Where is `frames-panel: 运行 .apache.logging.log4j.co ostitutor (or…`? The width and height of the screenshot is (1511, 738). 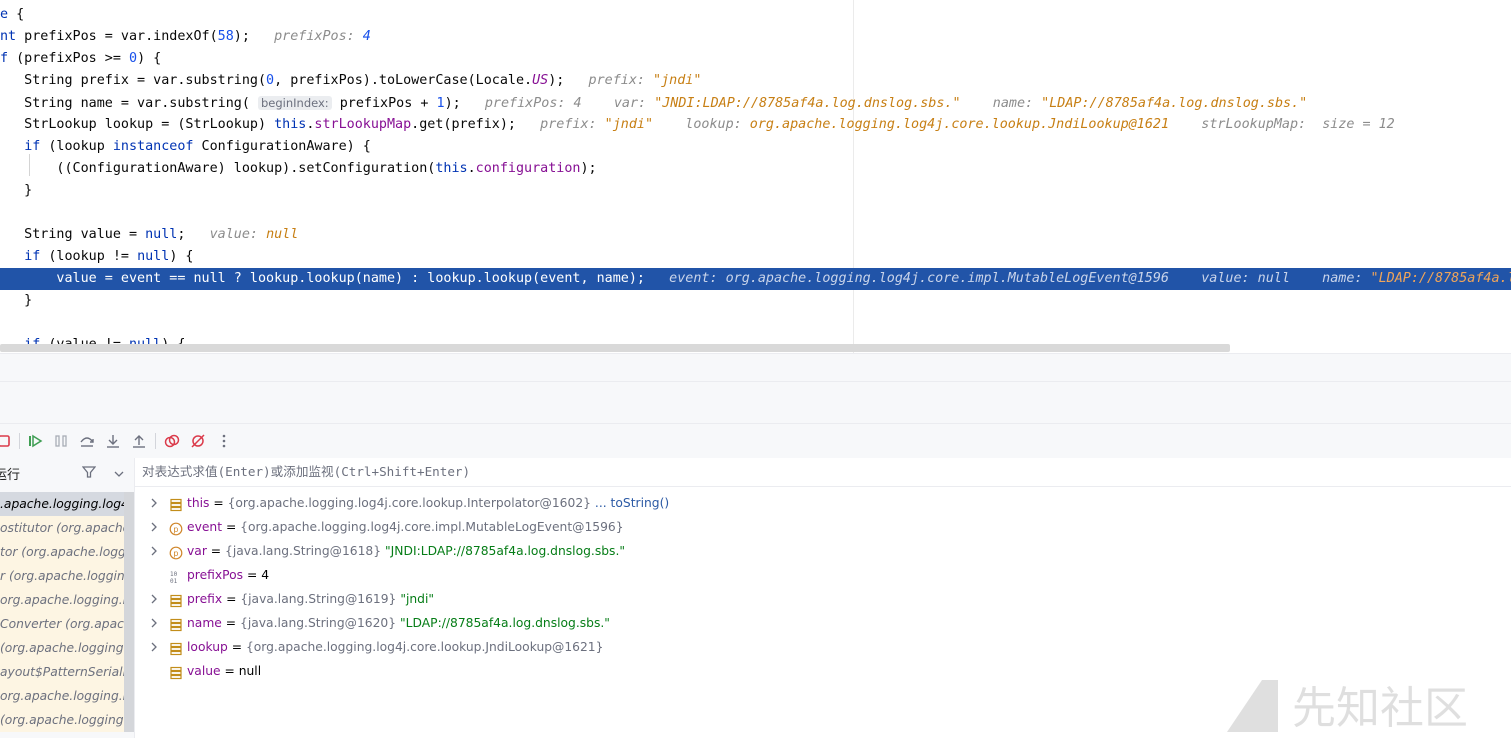
frames-panel: 运行 .apache.logging.log4j.co ostitutor (or… is located at coordinates (67, 598).